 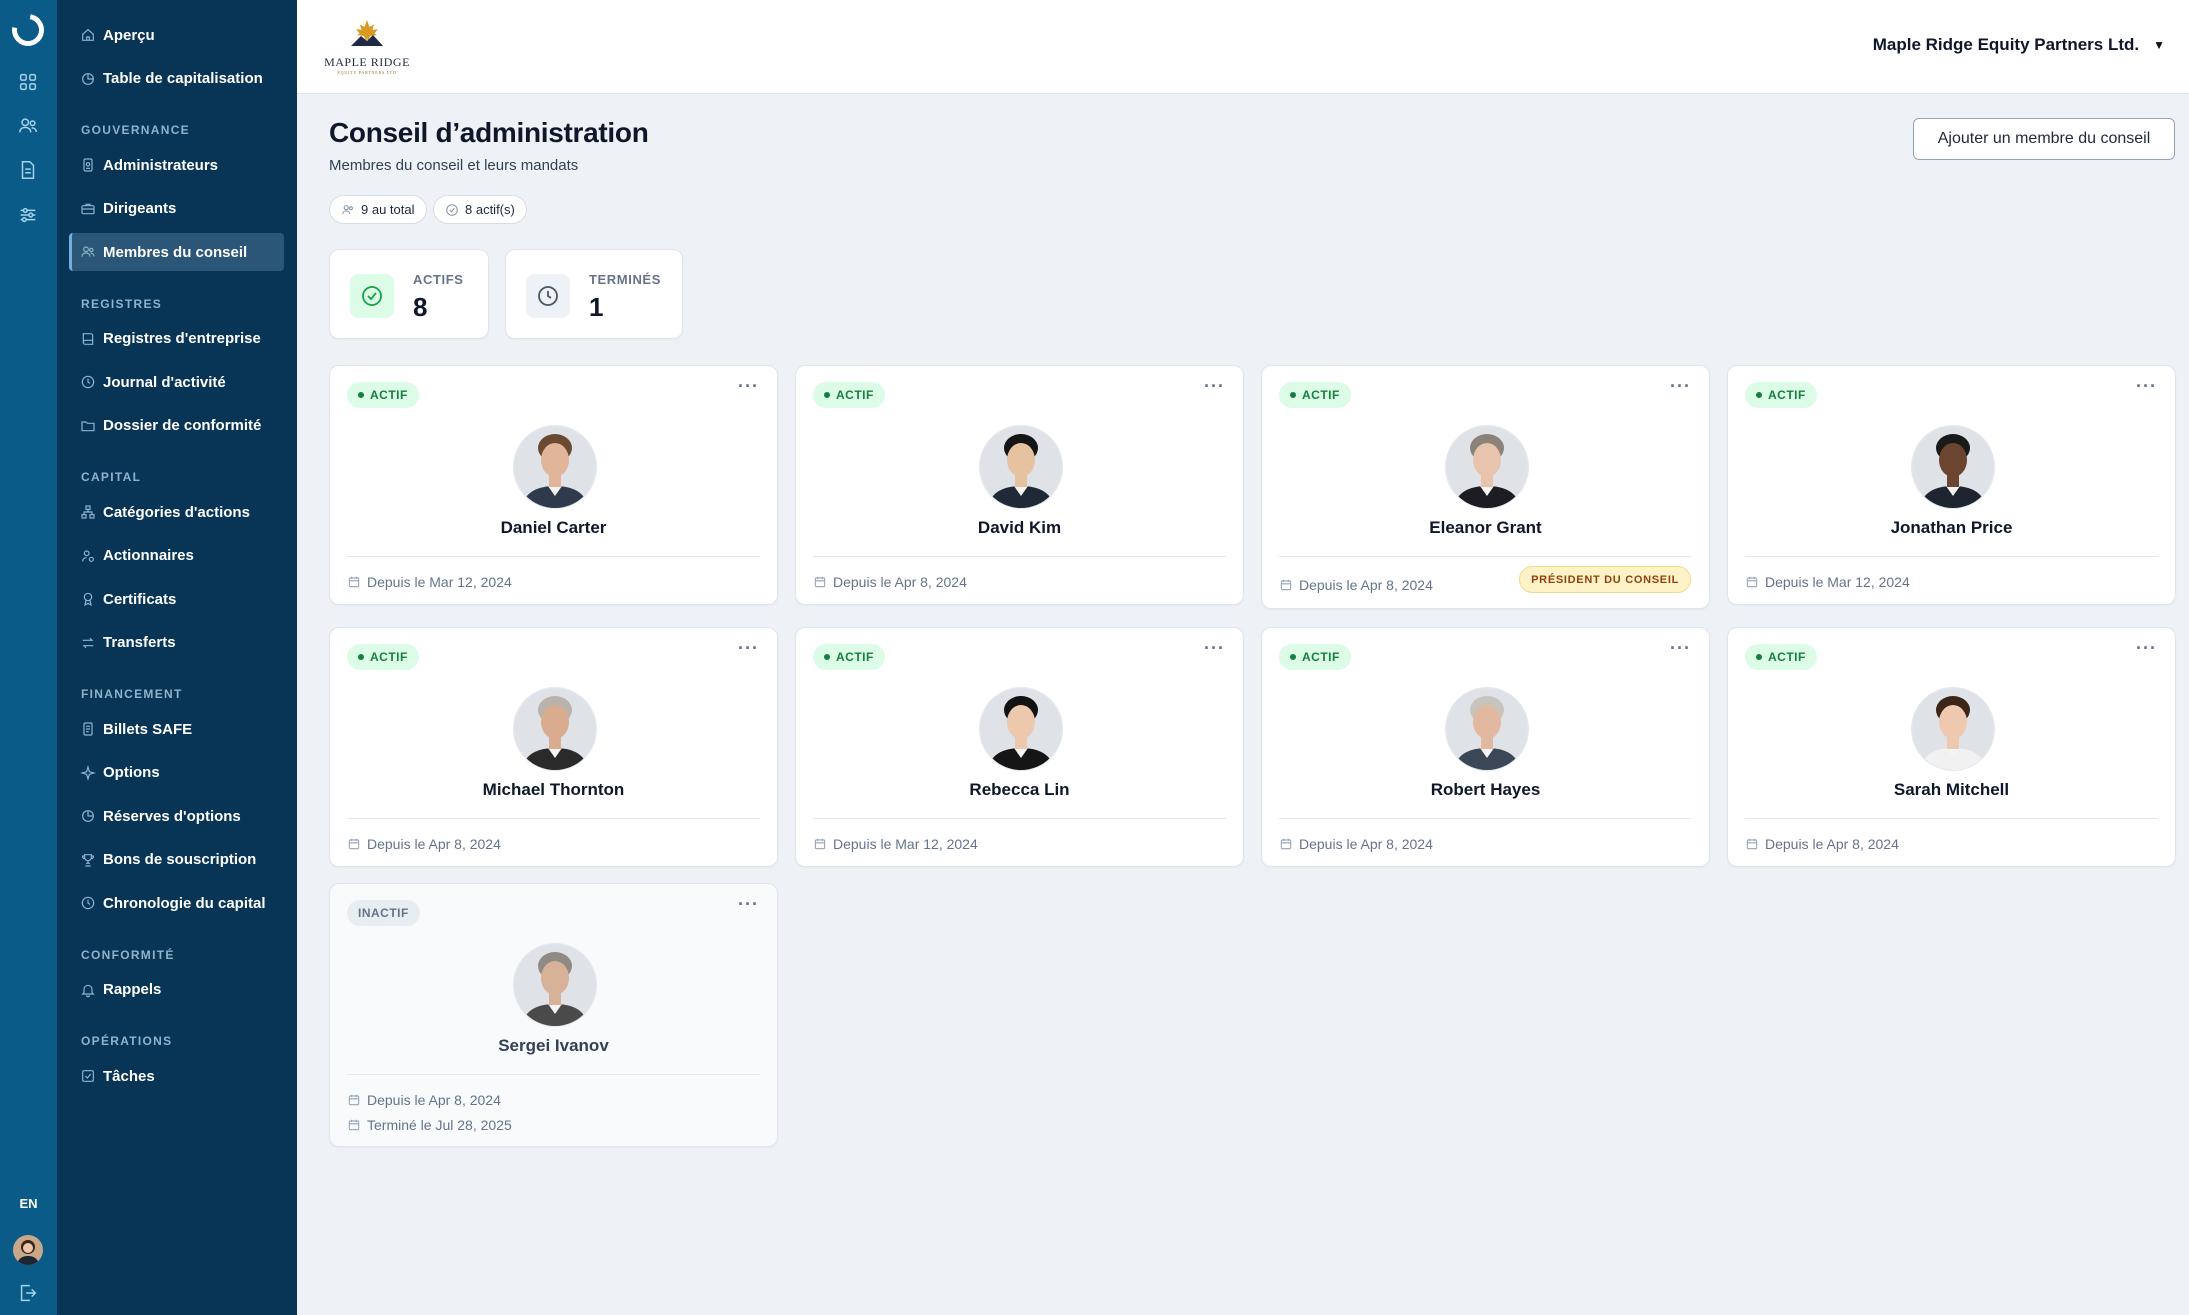 What do you see at coordinates (176, 165) in the screenshot?
I see `sidebar-item-administrateurs: Administrateurs` at bounding box center [176, 165].